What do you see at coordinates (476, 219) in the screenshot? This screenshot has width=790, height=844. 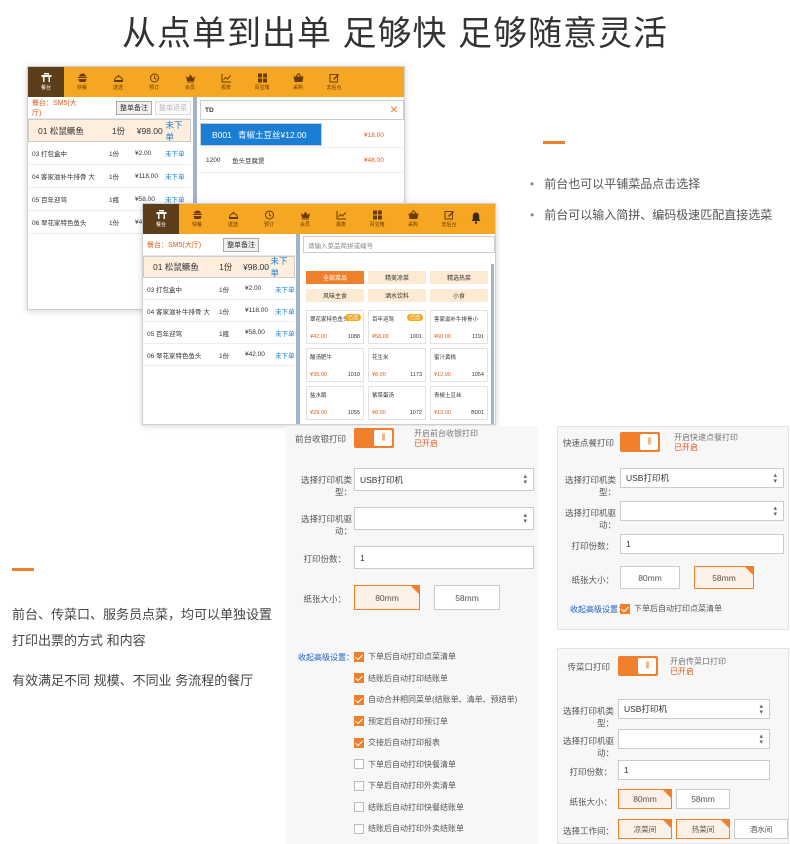 I see `bell-icon` at bounding box center [476, 219].